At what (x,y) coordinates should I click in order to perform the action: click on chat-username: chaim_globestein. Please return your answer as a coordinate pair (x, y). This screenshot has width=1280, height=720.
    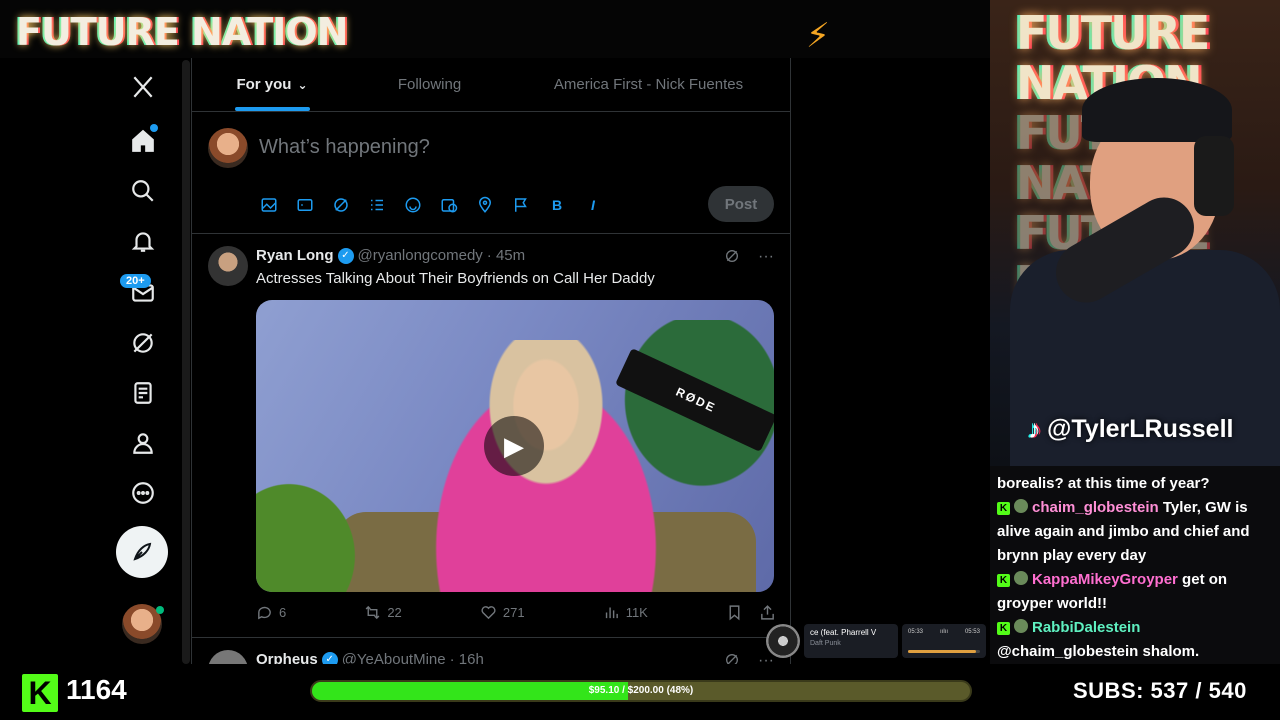
    Looking at the image, I should click on (1095, 507).